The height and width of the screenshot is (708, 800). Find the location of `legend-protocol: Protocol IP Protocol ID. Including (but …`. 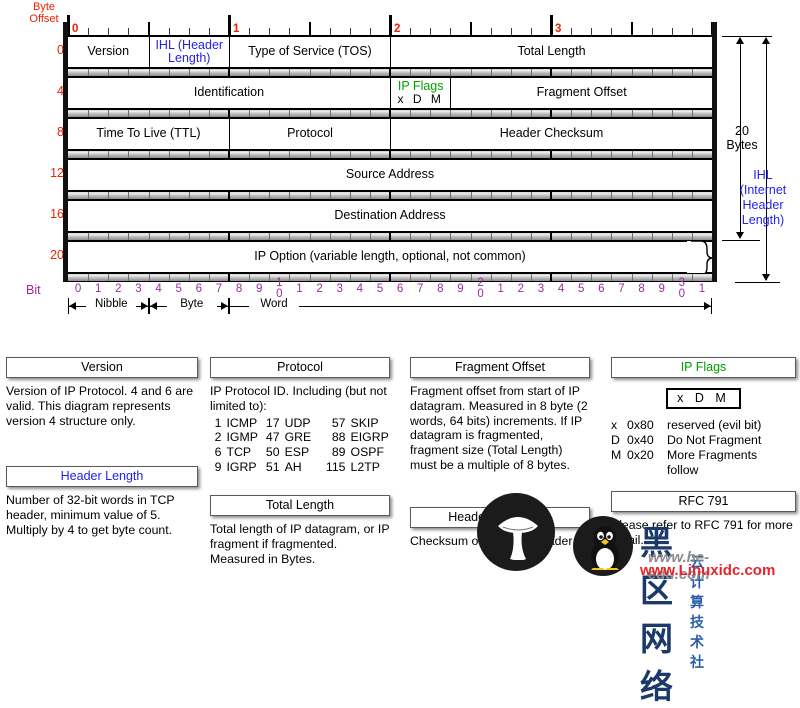

legend-protocol: Protocol IP Protocol ID. Including (but … is located at coordinates (300, 416).